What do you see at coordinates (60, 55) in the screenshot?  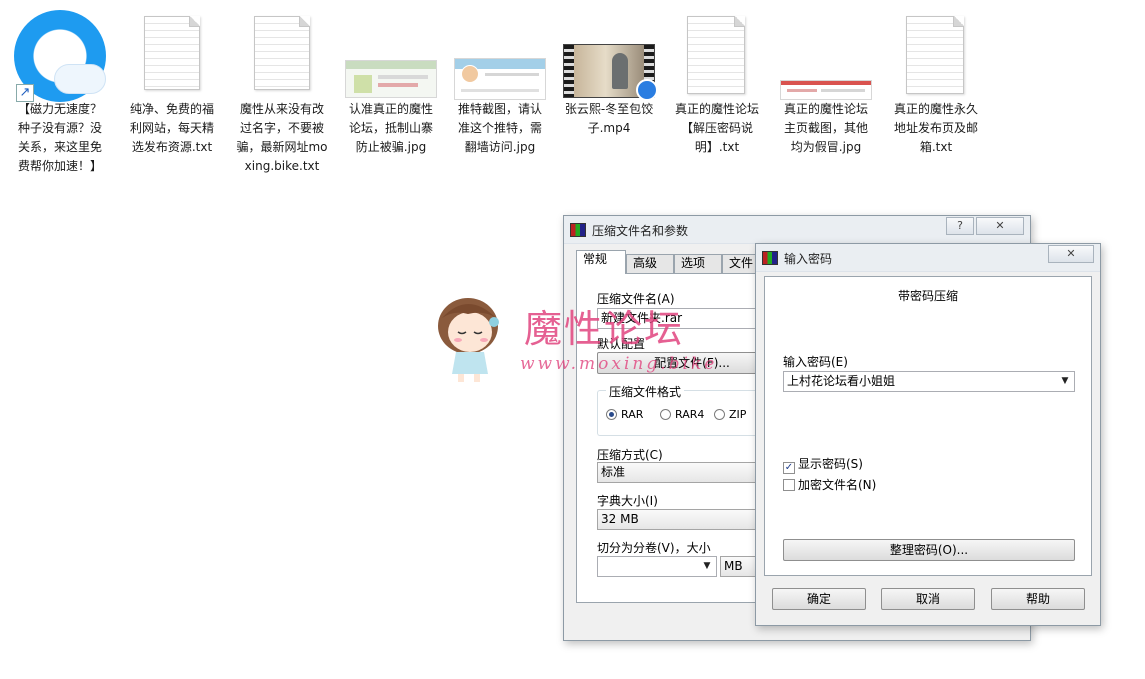 I see `qq-browser-shortcut-icon: ↗` at bounding box center [60, 55].